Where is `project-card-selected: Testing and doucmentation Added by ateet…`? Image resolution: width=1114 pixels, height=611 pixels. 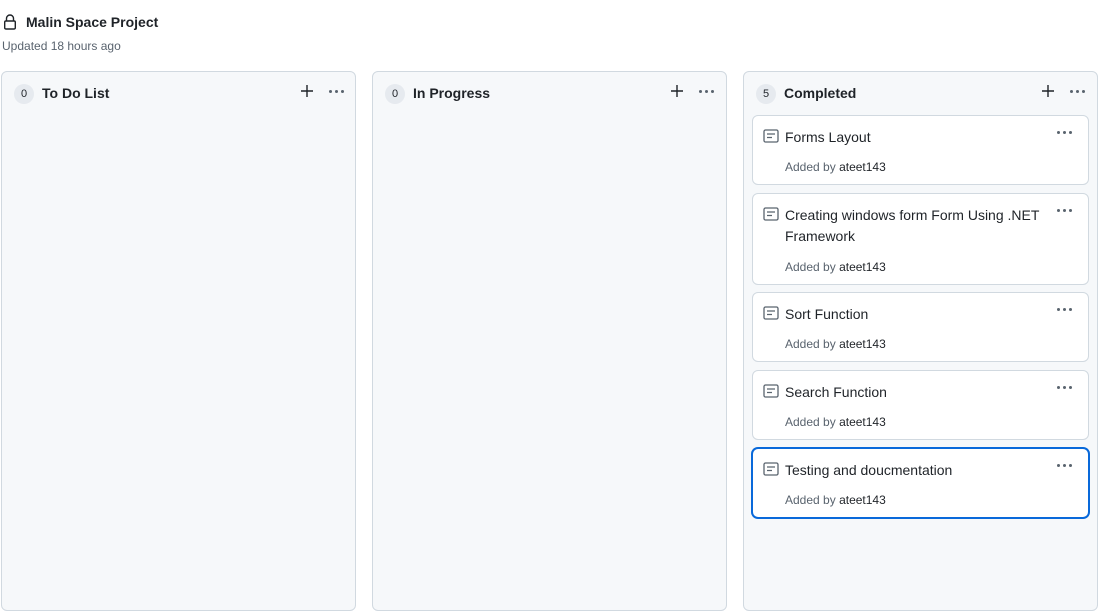
project-card-selected: Testing and doucmentation Added by ateet… is located at coordinates (920, 483).